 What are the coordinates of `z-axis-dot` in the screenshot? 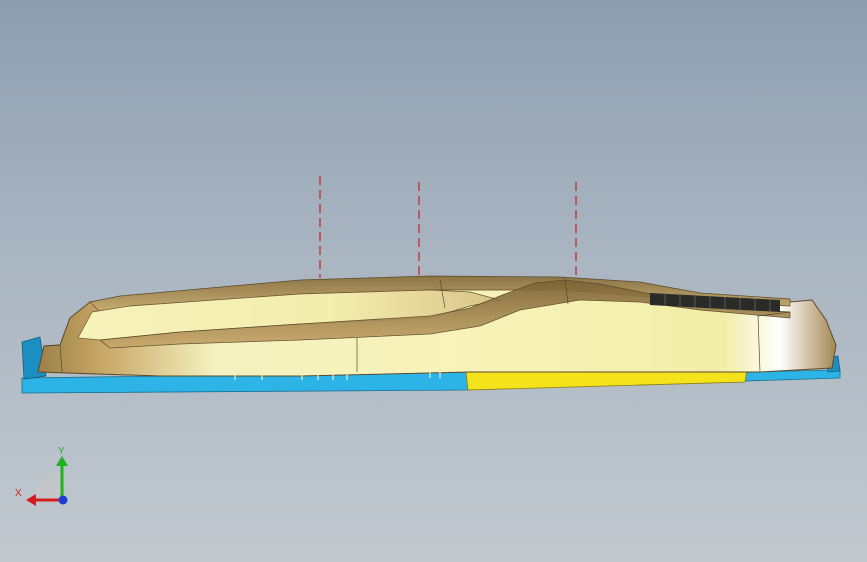 It's located at (63, 500).